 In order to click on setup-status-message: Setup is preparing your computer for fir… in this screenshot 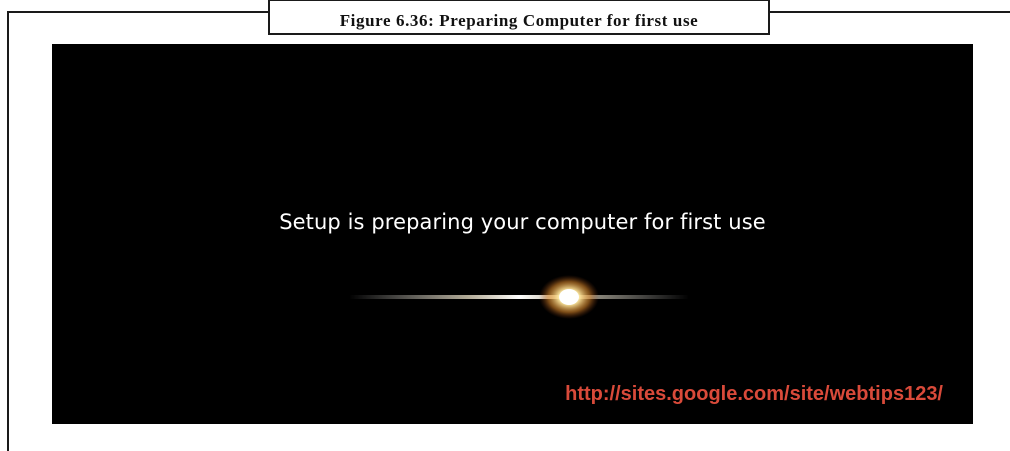, I will do `click(522, 222)`.